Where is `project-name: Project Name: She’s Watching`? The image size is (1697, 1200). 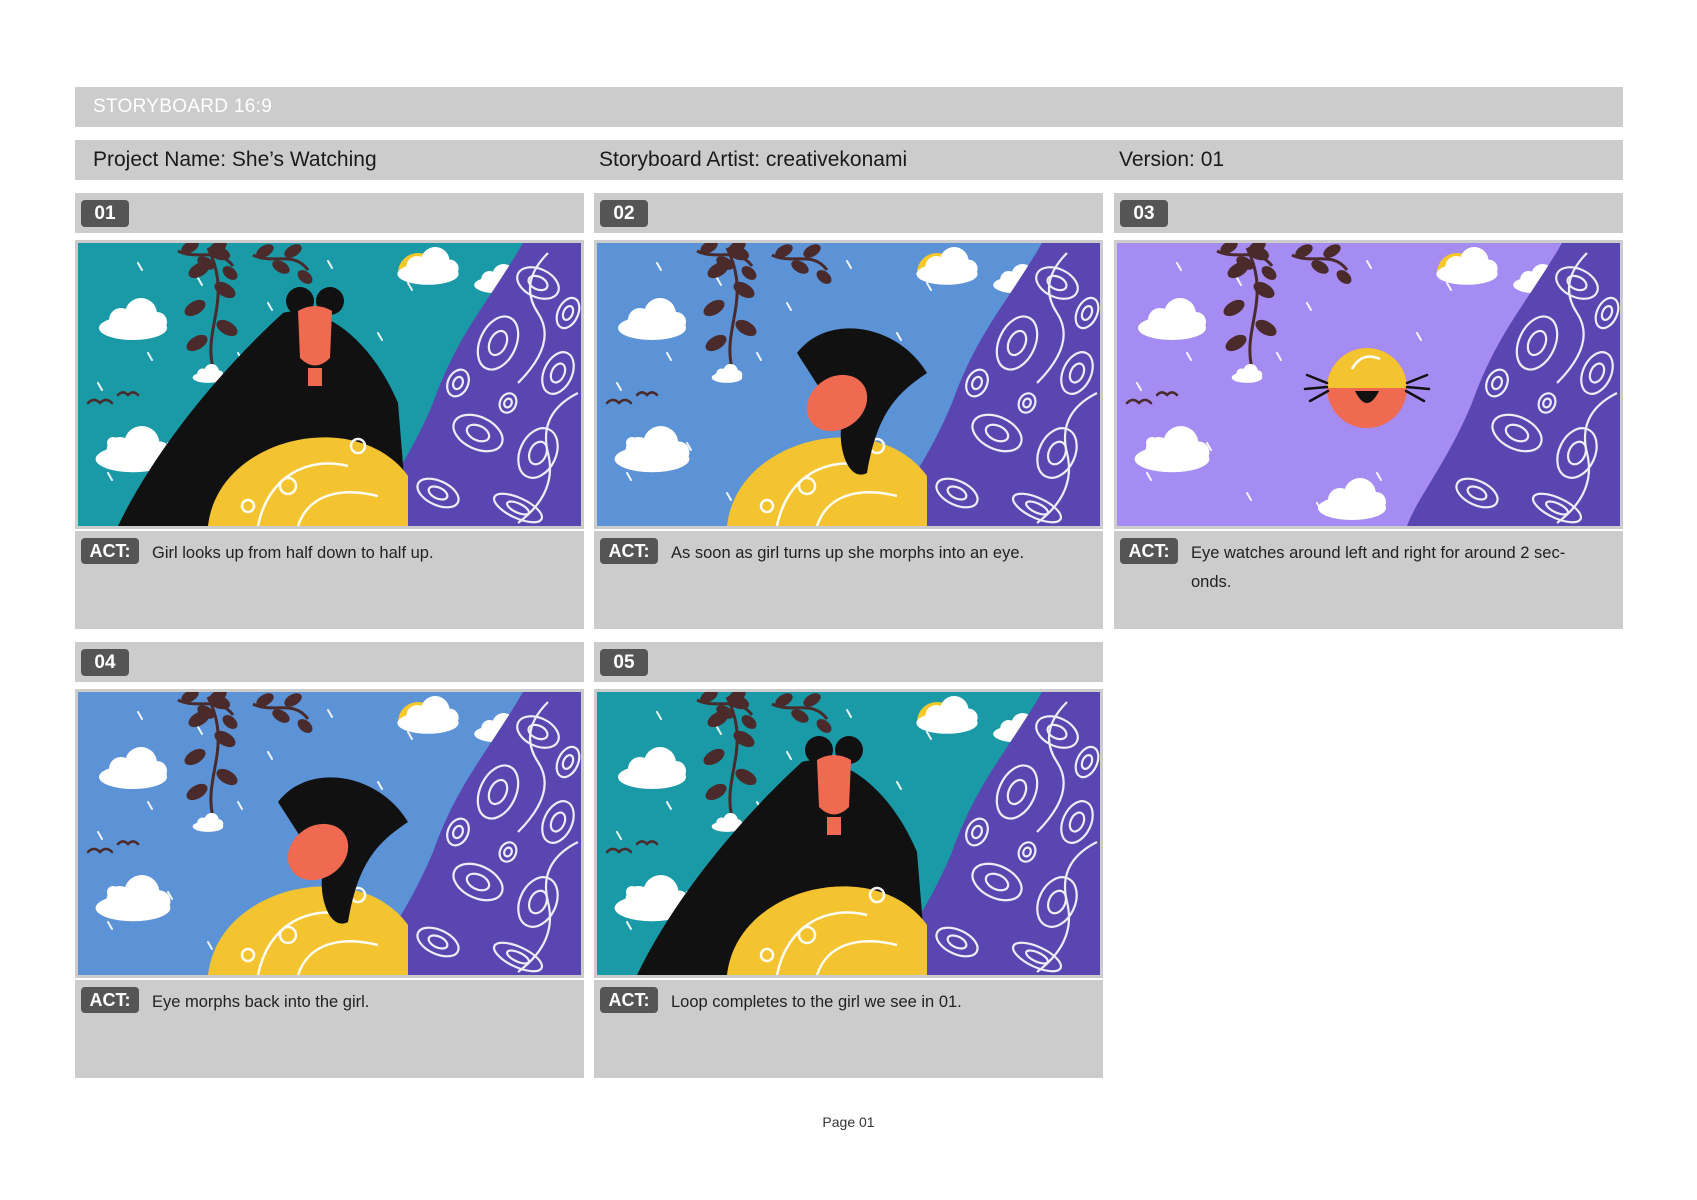
project-name: Project Name: She’s Watching is located at coordinates (235, 159).